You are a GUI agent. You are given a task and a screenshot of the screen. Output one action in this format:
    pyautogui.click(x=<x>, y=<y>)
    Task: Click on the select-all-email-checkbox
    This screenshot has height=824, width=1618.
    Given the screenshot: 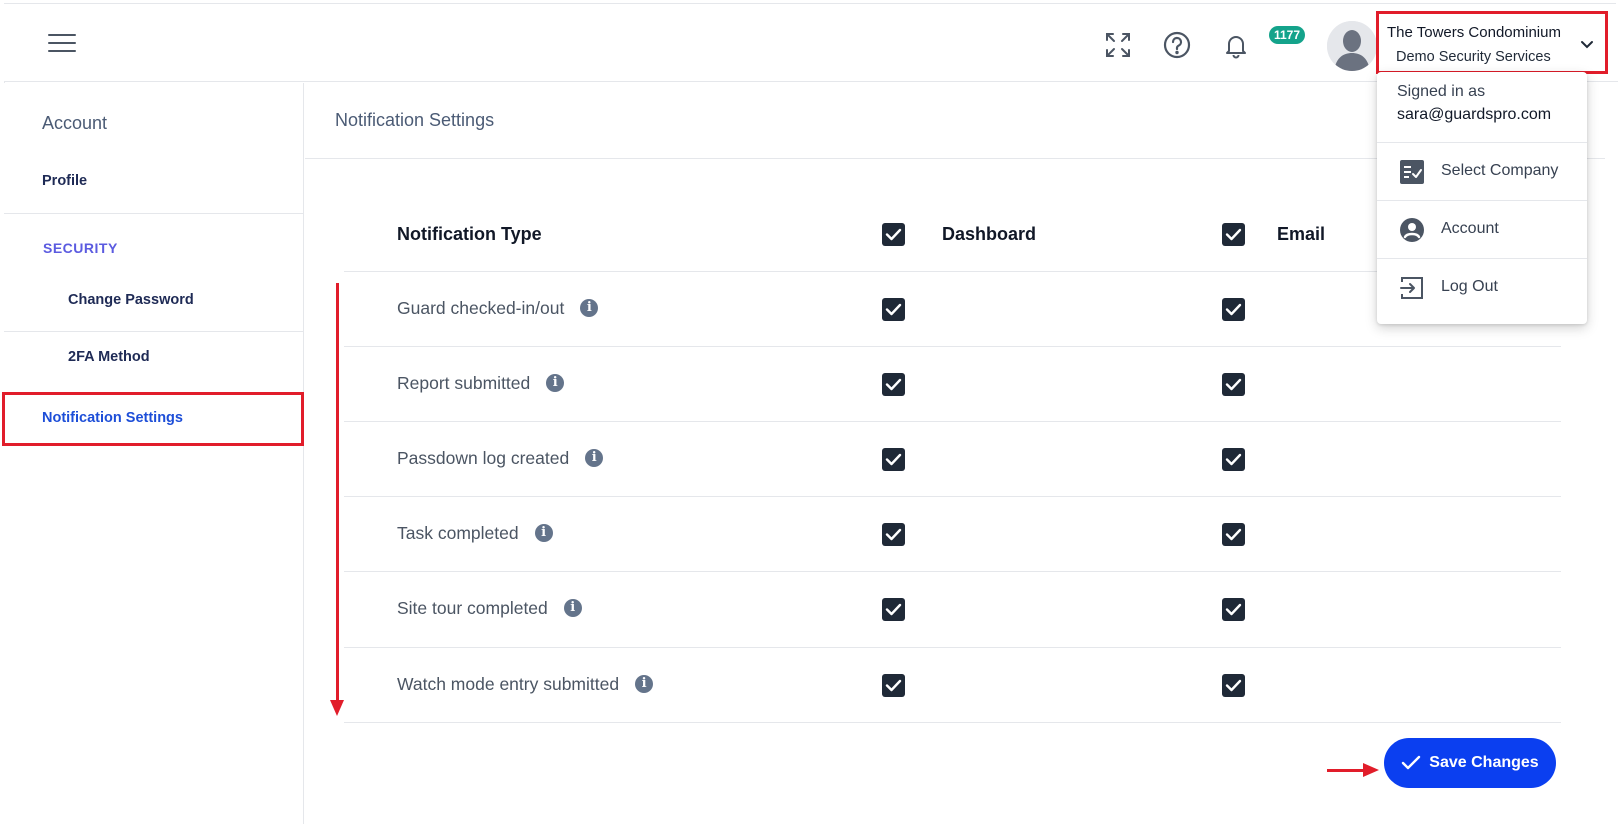 What is the action you would take?
    pyautogui.click(x=1233, y=234)
    